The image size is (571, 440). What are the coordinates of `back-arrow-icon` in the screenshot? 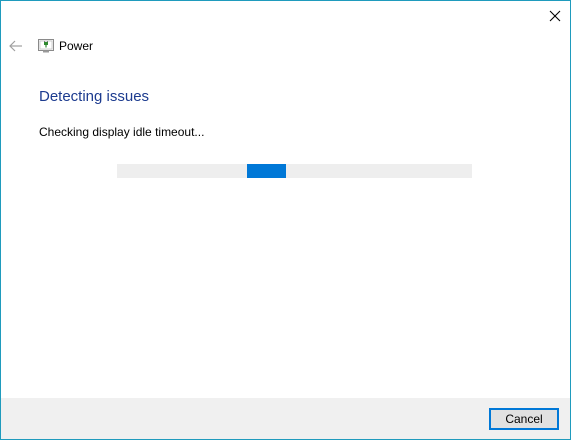 It's located at (15, 46).